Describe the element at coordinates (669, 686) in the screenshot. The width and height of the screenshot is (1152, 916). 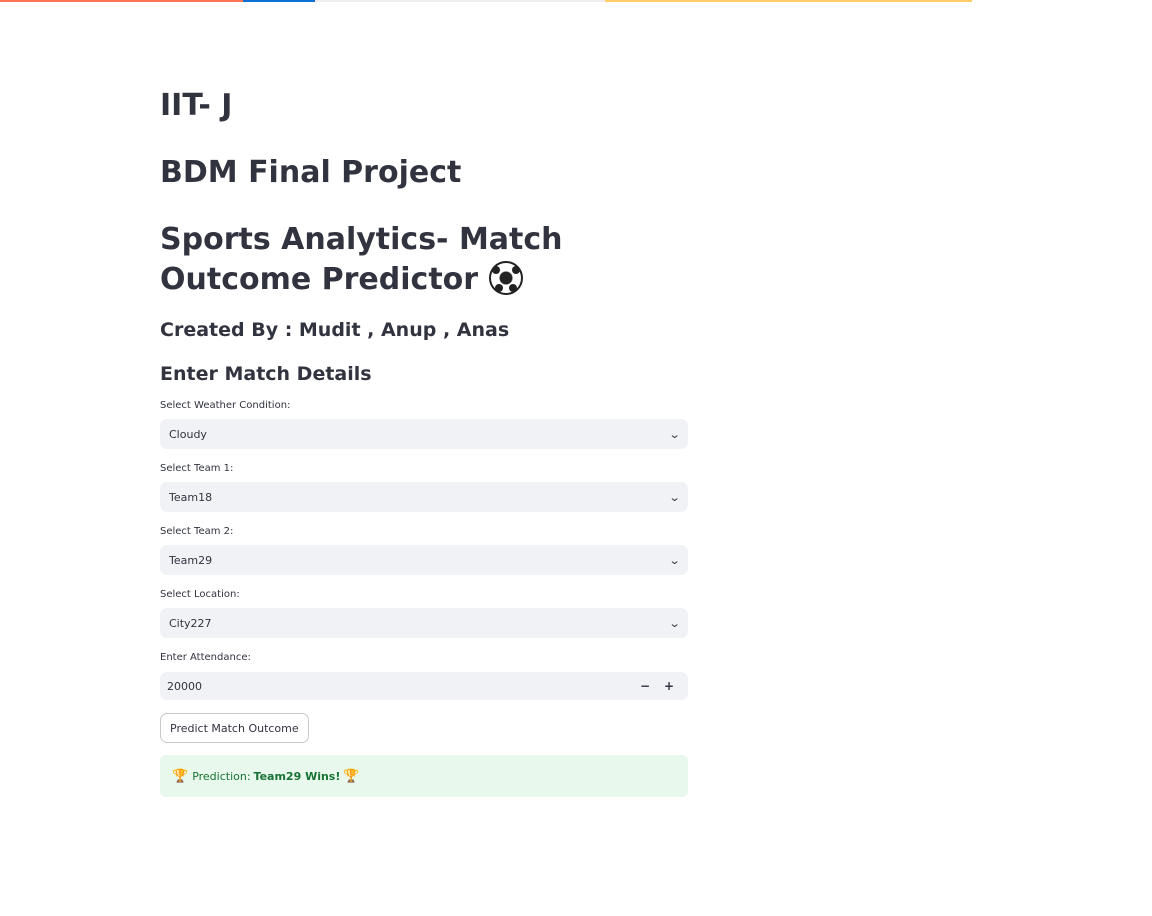
I see `increment-button: +` at that location.